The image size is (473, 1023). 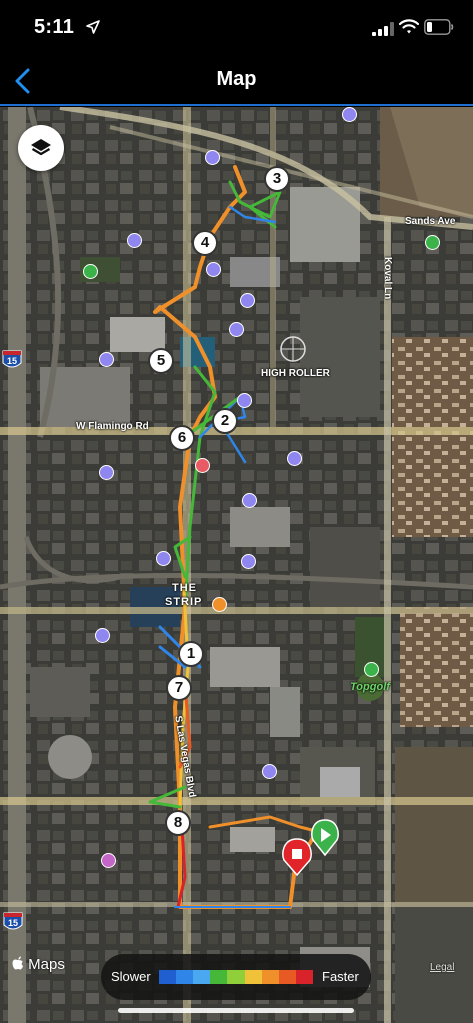 I want to click on legend-color-scale, so click(x=236, y=977).